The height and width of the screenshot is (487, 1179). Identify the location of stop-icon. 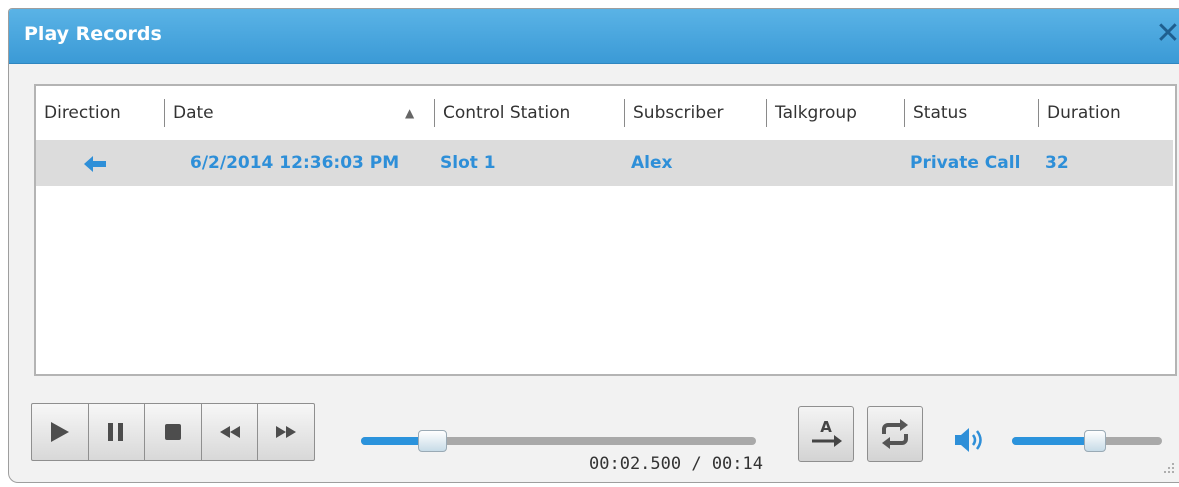
(172, 432).